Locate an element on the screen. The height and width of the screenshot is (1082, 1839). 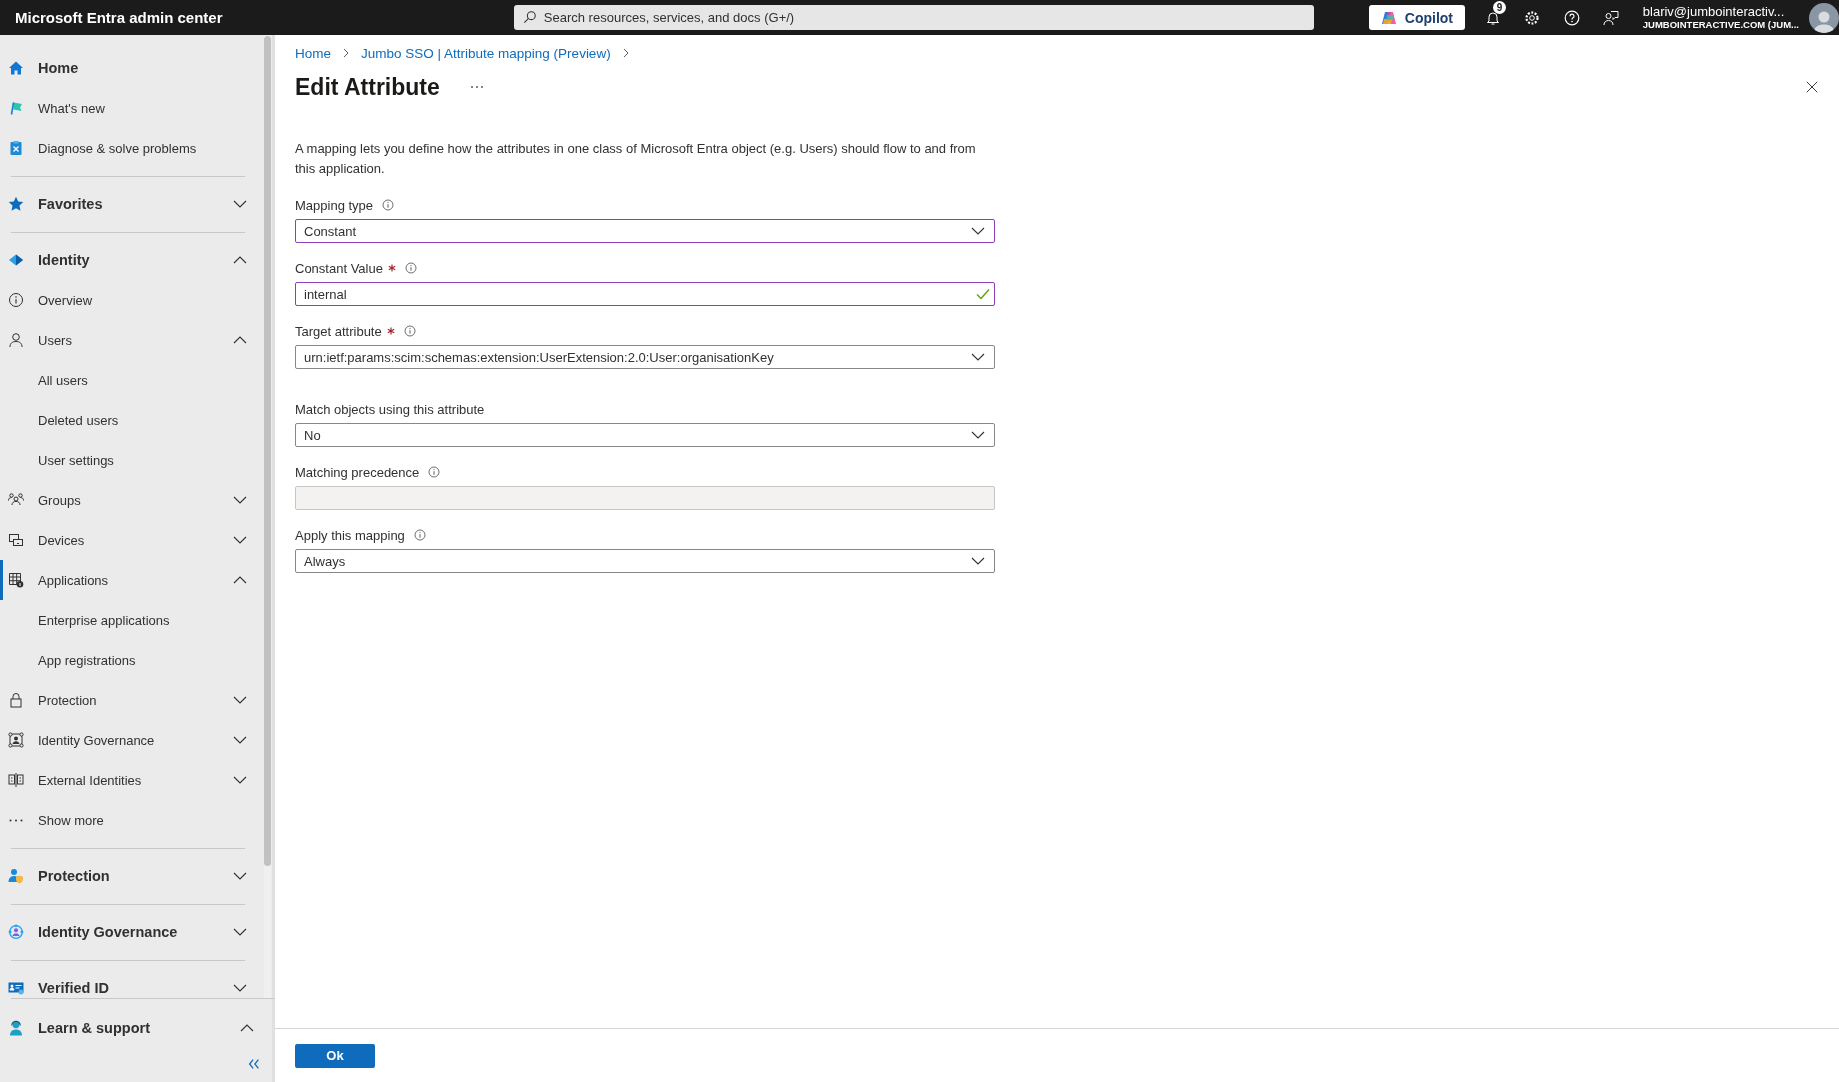
bell-icon is located at coordinates (1492, 17).